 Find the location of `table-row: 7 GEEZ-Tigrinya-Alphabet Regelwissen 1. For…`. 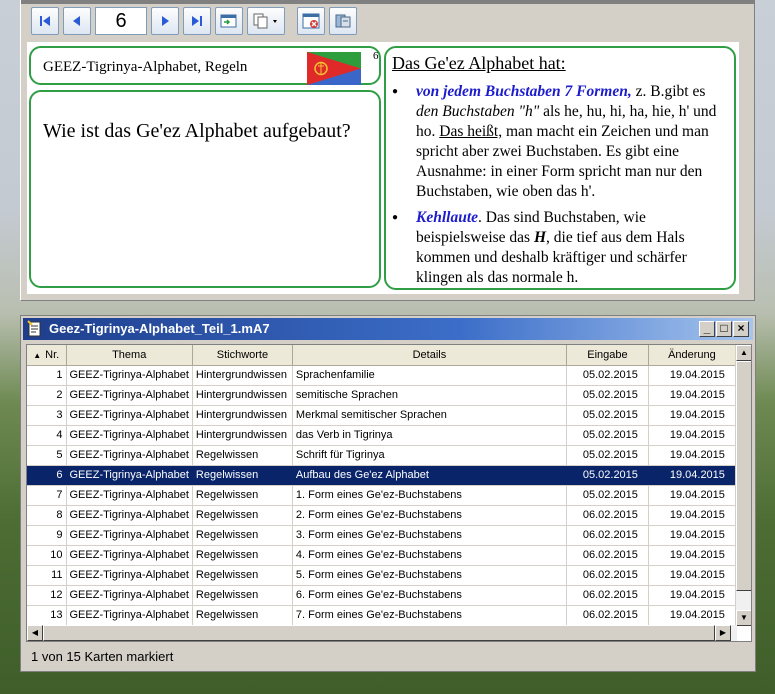

table-row: 7 GEEZ-Tigrinya-Alphabet Regelwissen 1. For… is located at coordinates (381, 495).